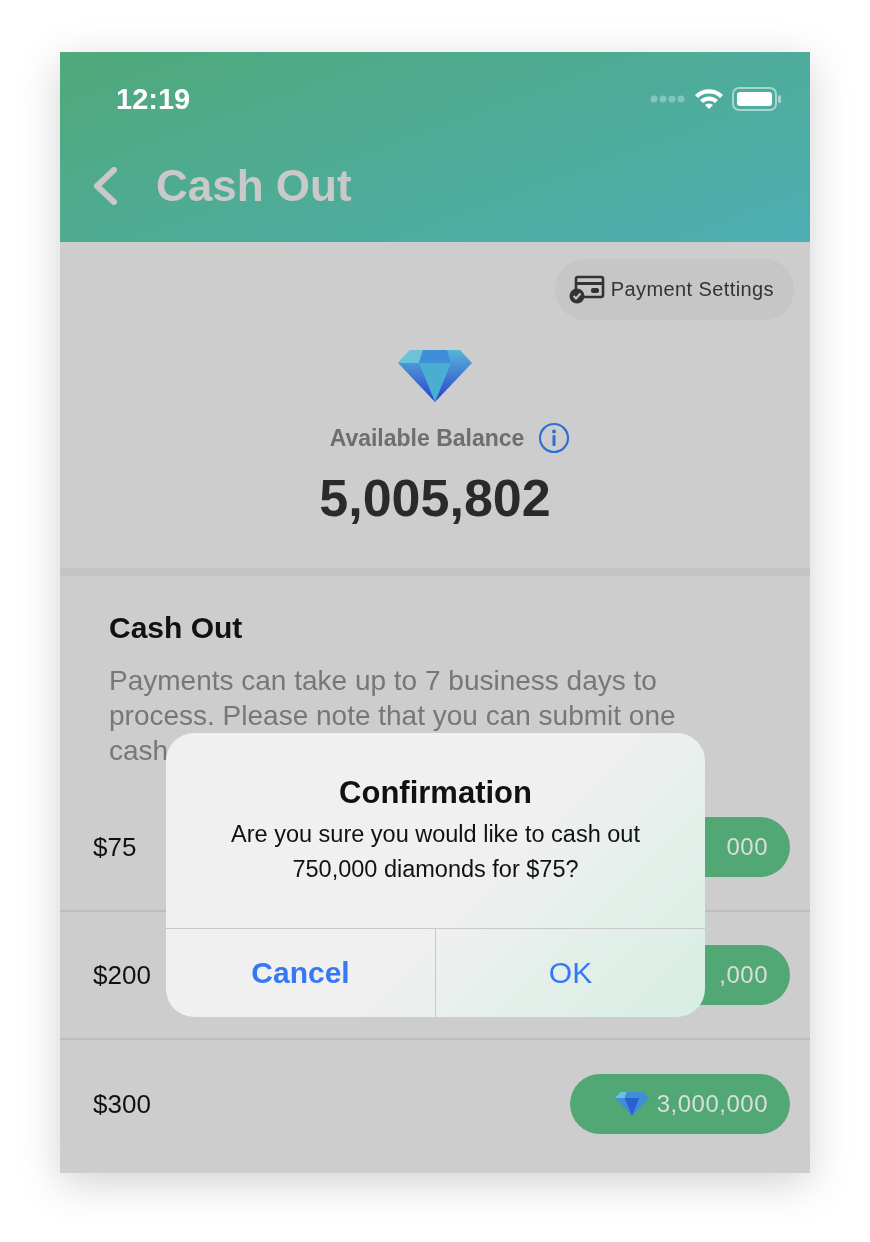  What do you see at coordinates (668, 99) in the screenshot?
I see `signal-dots-icon` at bounding box center [668, 99].